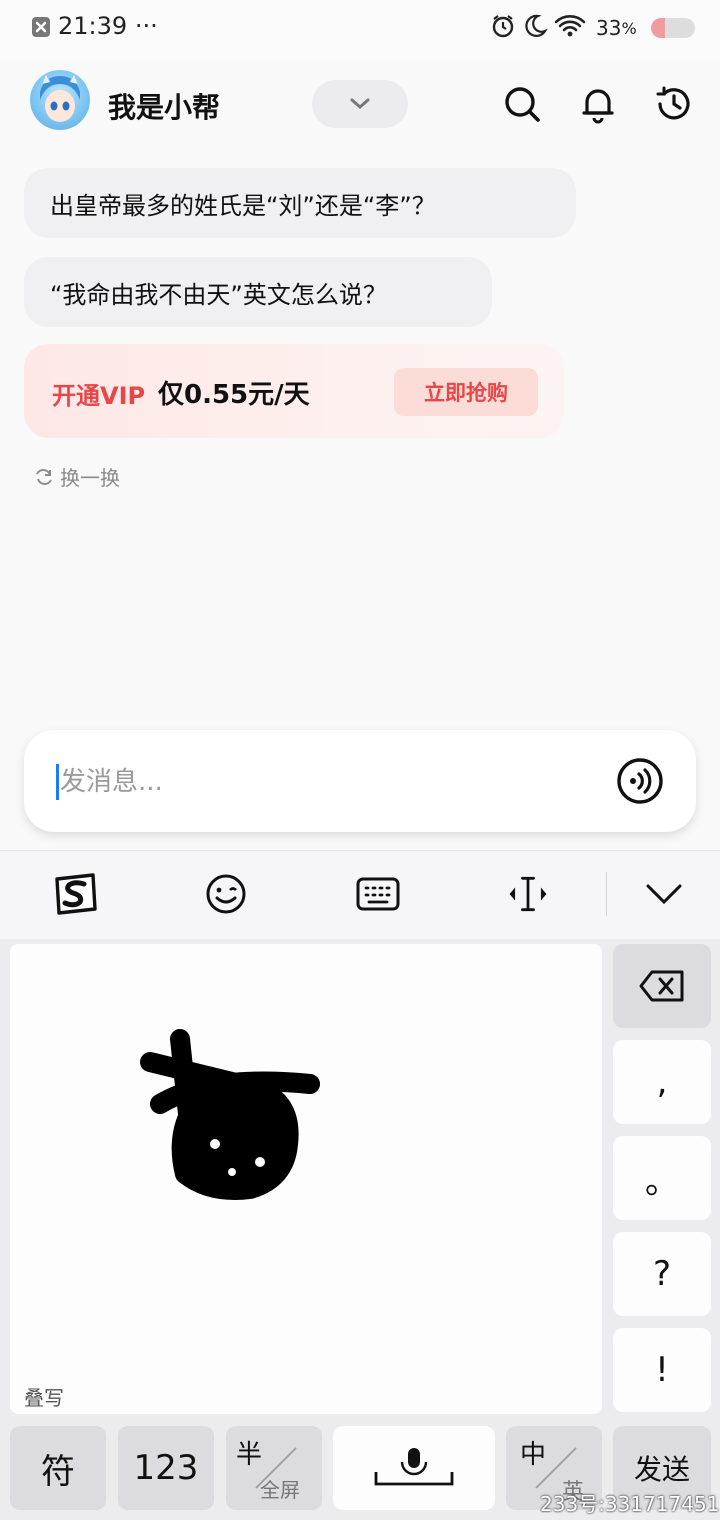 This screenshot has height=1520, width=720. I want to click on notification-button, so click(598, 104).